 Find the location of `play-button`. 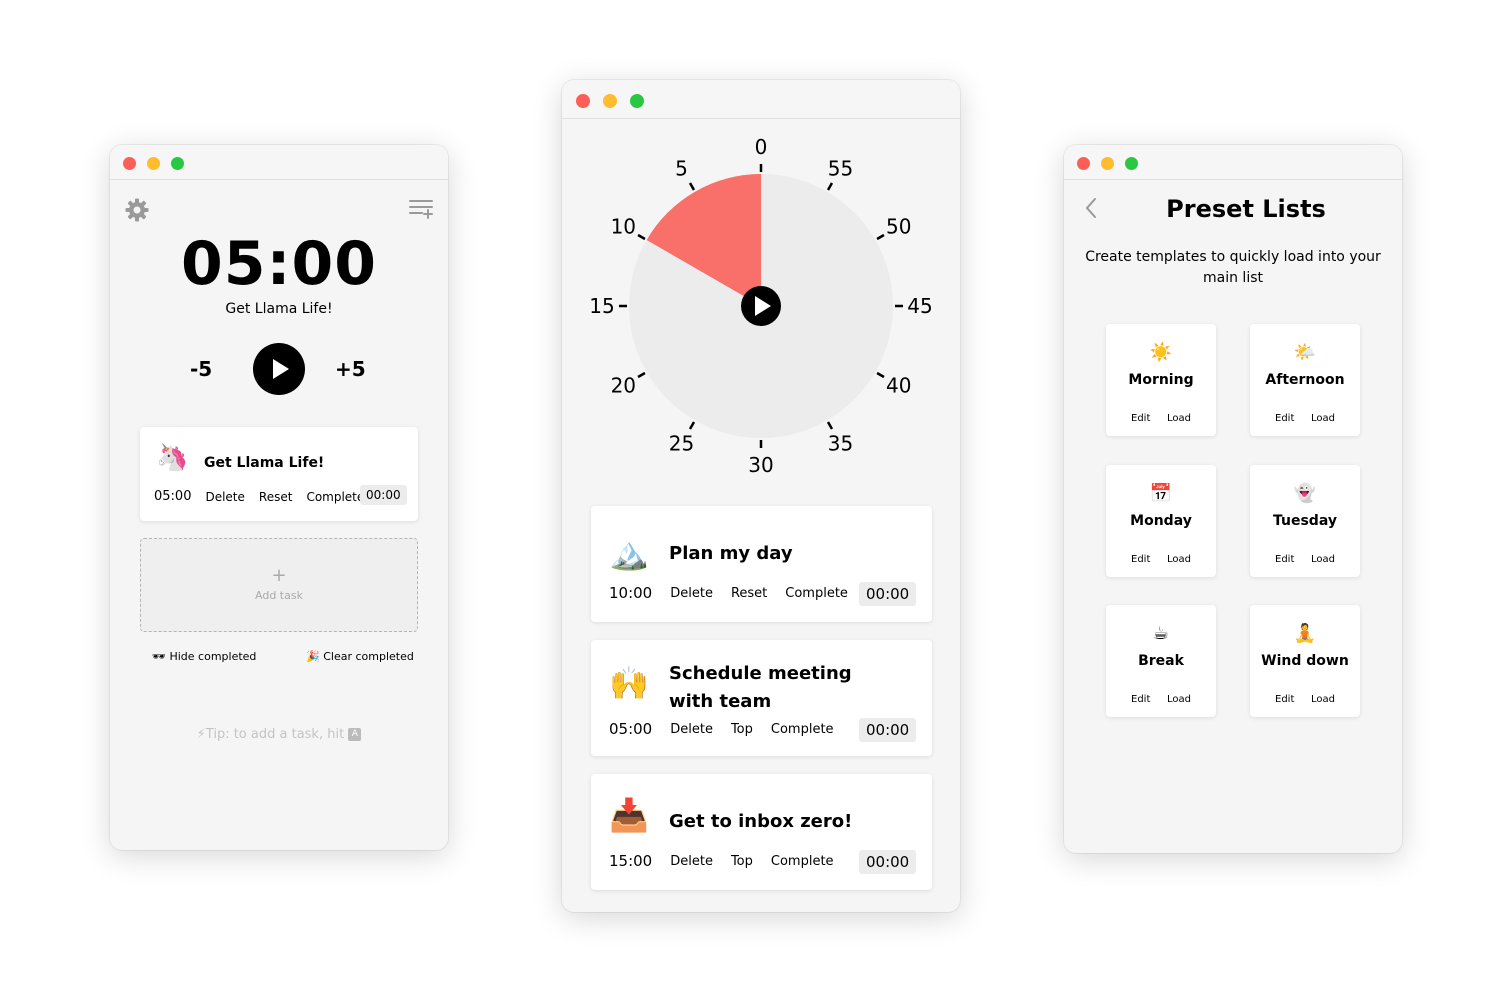

play-button is located at coordinates (279, 369).